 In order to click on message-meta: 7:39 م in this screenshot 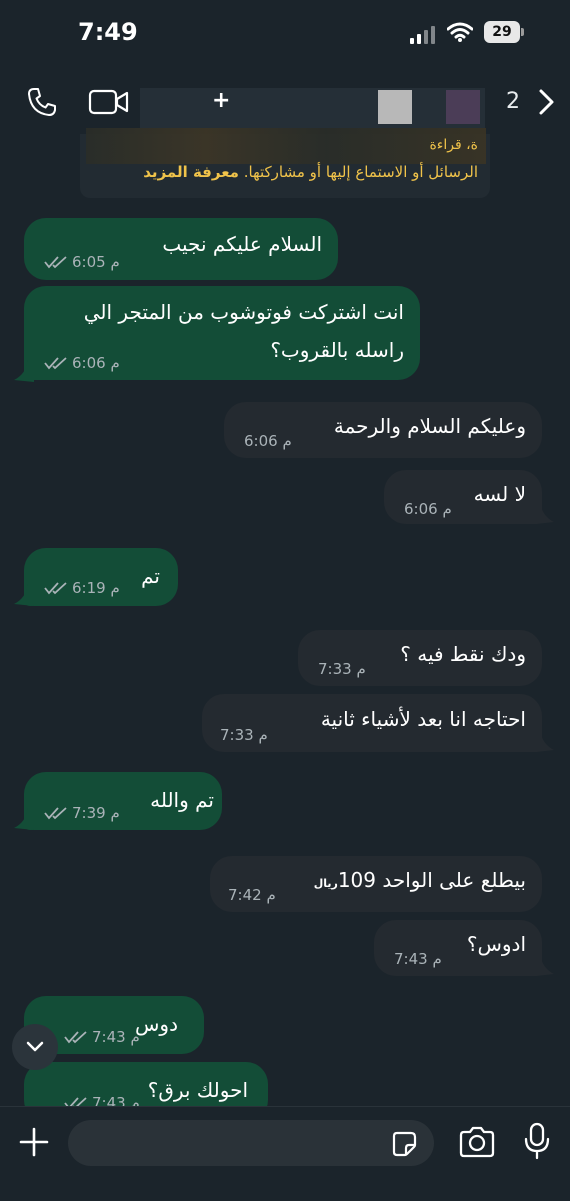, I will do `click(82, 813)`.